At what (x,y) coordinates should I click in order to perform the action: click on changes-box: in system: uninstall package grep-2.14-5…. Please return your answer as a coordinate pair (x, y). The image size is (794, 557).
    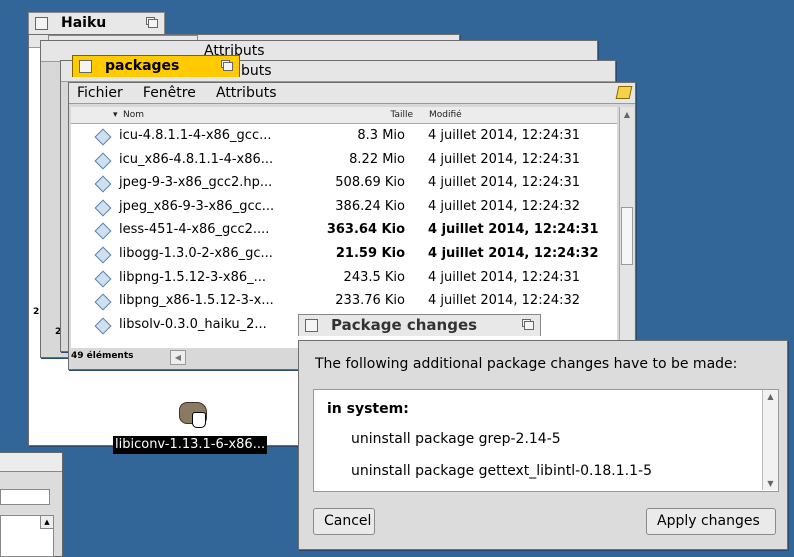
    Looking at the image, I should click on (546, 440).